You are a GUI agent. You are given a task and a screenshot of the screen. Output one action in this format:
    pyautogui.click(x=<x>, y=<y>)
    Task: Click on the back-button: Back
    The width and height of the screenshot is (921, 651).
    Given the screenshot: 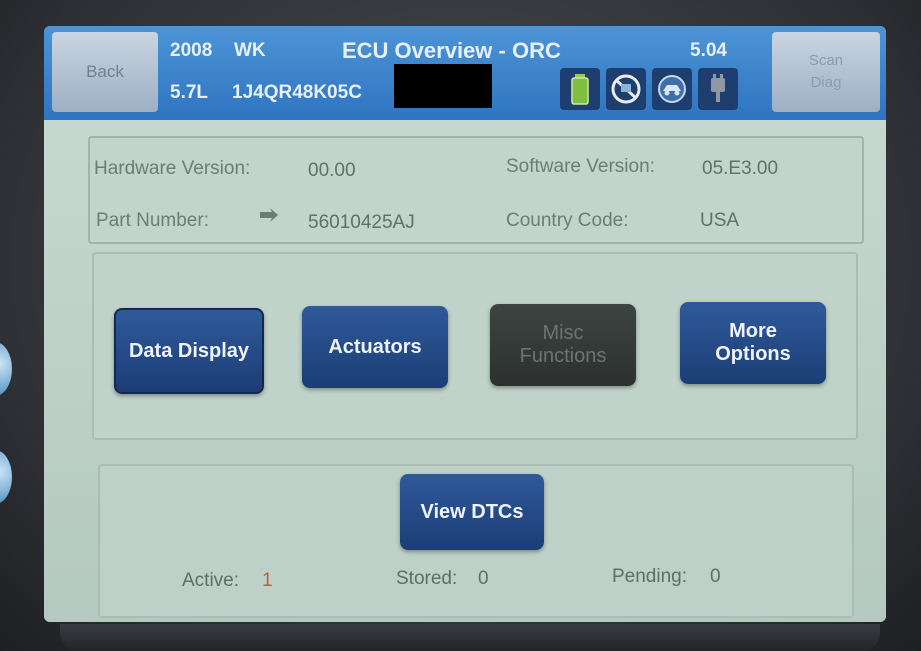 What is the action you would take?
    pyautogui.click(x=105, y=72)
    